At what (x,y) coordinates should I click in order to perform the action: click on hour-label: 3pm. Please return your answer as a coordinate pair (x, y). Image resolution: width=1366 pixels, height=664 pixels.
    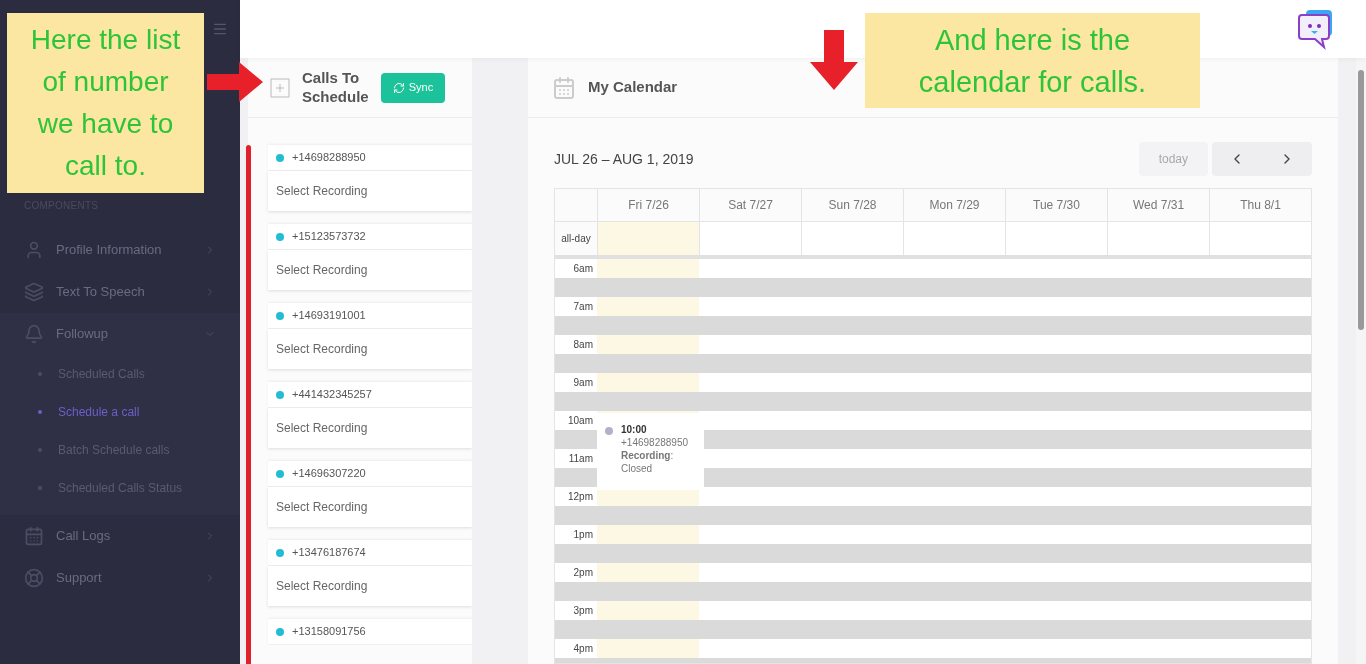
    Looking at the image, I should click on (583, 611).